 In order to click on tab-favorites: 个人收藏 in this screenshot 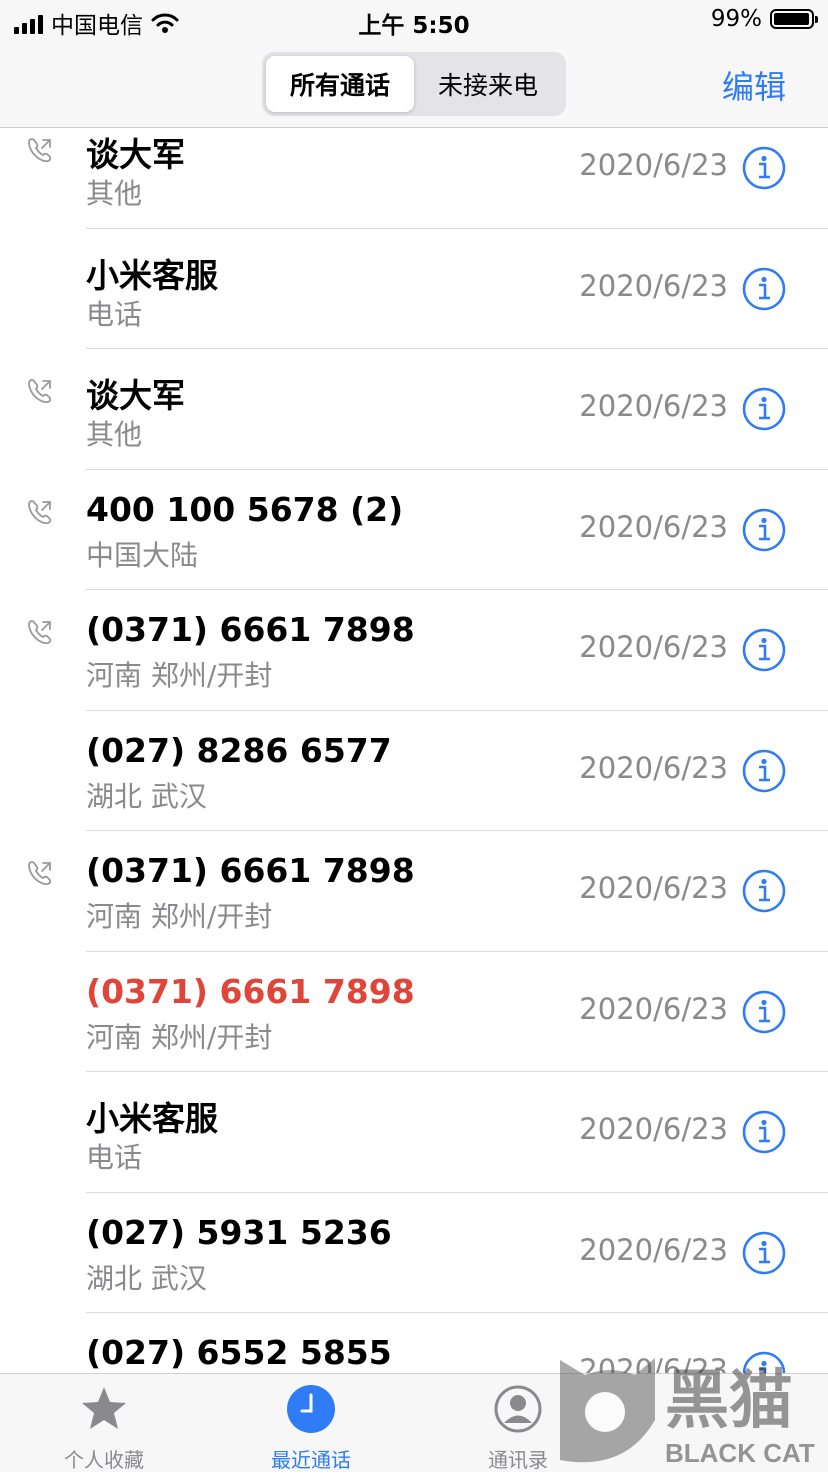, I will do `click(104, 1423)`.